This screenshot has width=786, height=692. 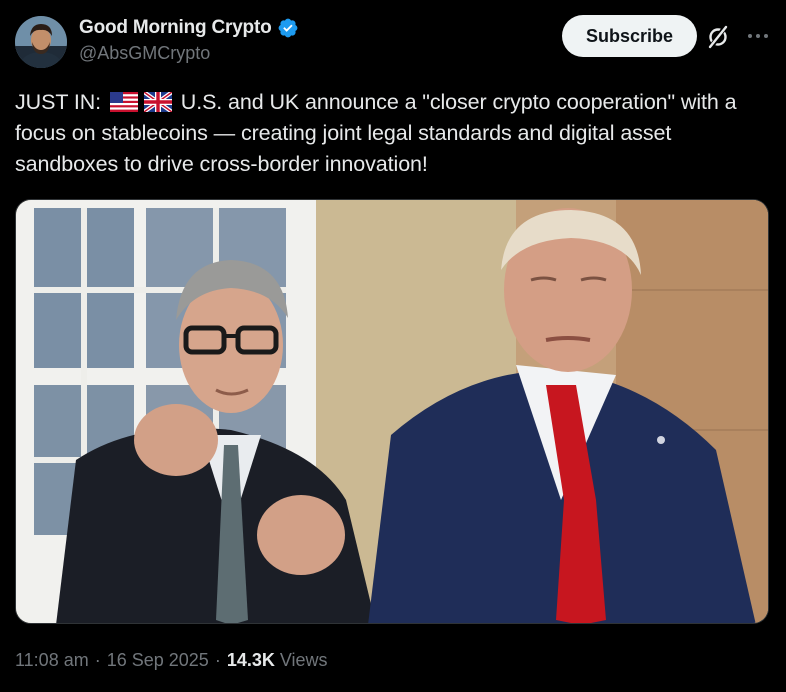 I want to click on avatar, so click(x=41, y=42).